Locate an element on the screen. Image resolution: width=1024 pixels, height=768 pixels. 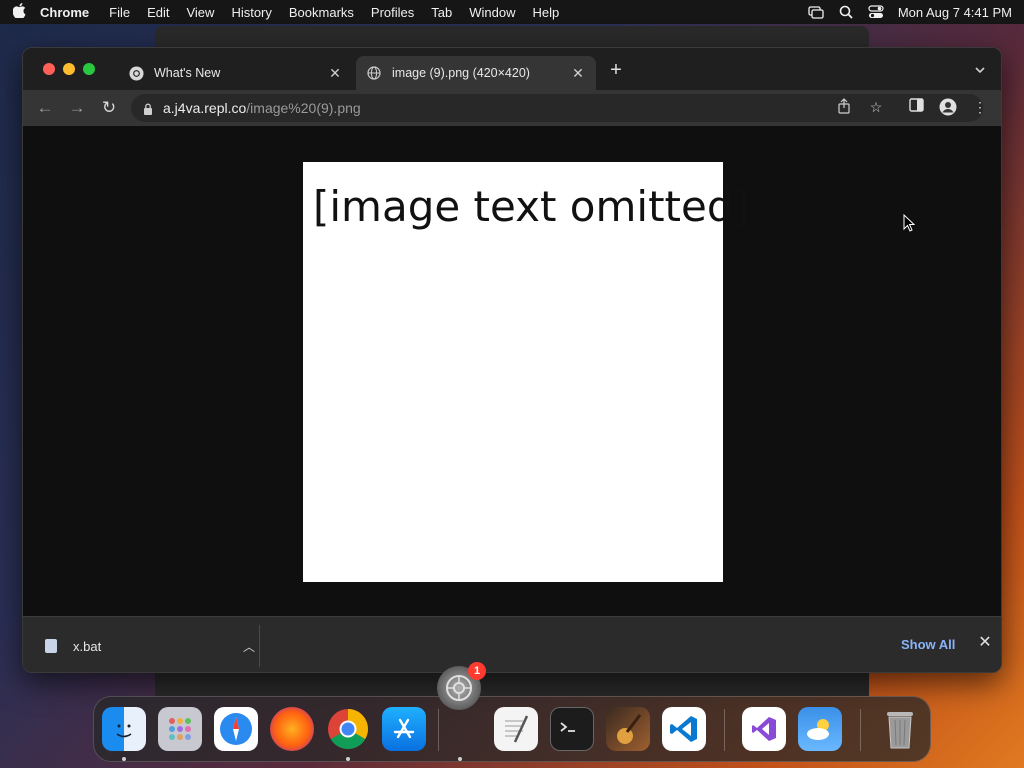
dock is located at coordinates (512, 729).